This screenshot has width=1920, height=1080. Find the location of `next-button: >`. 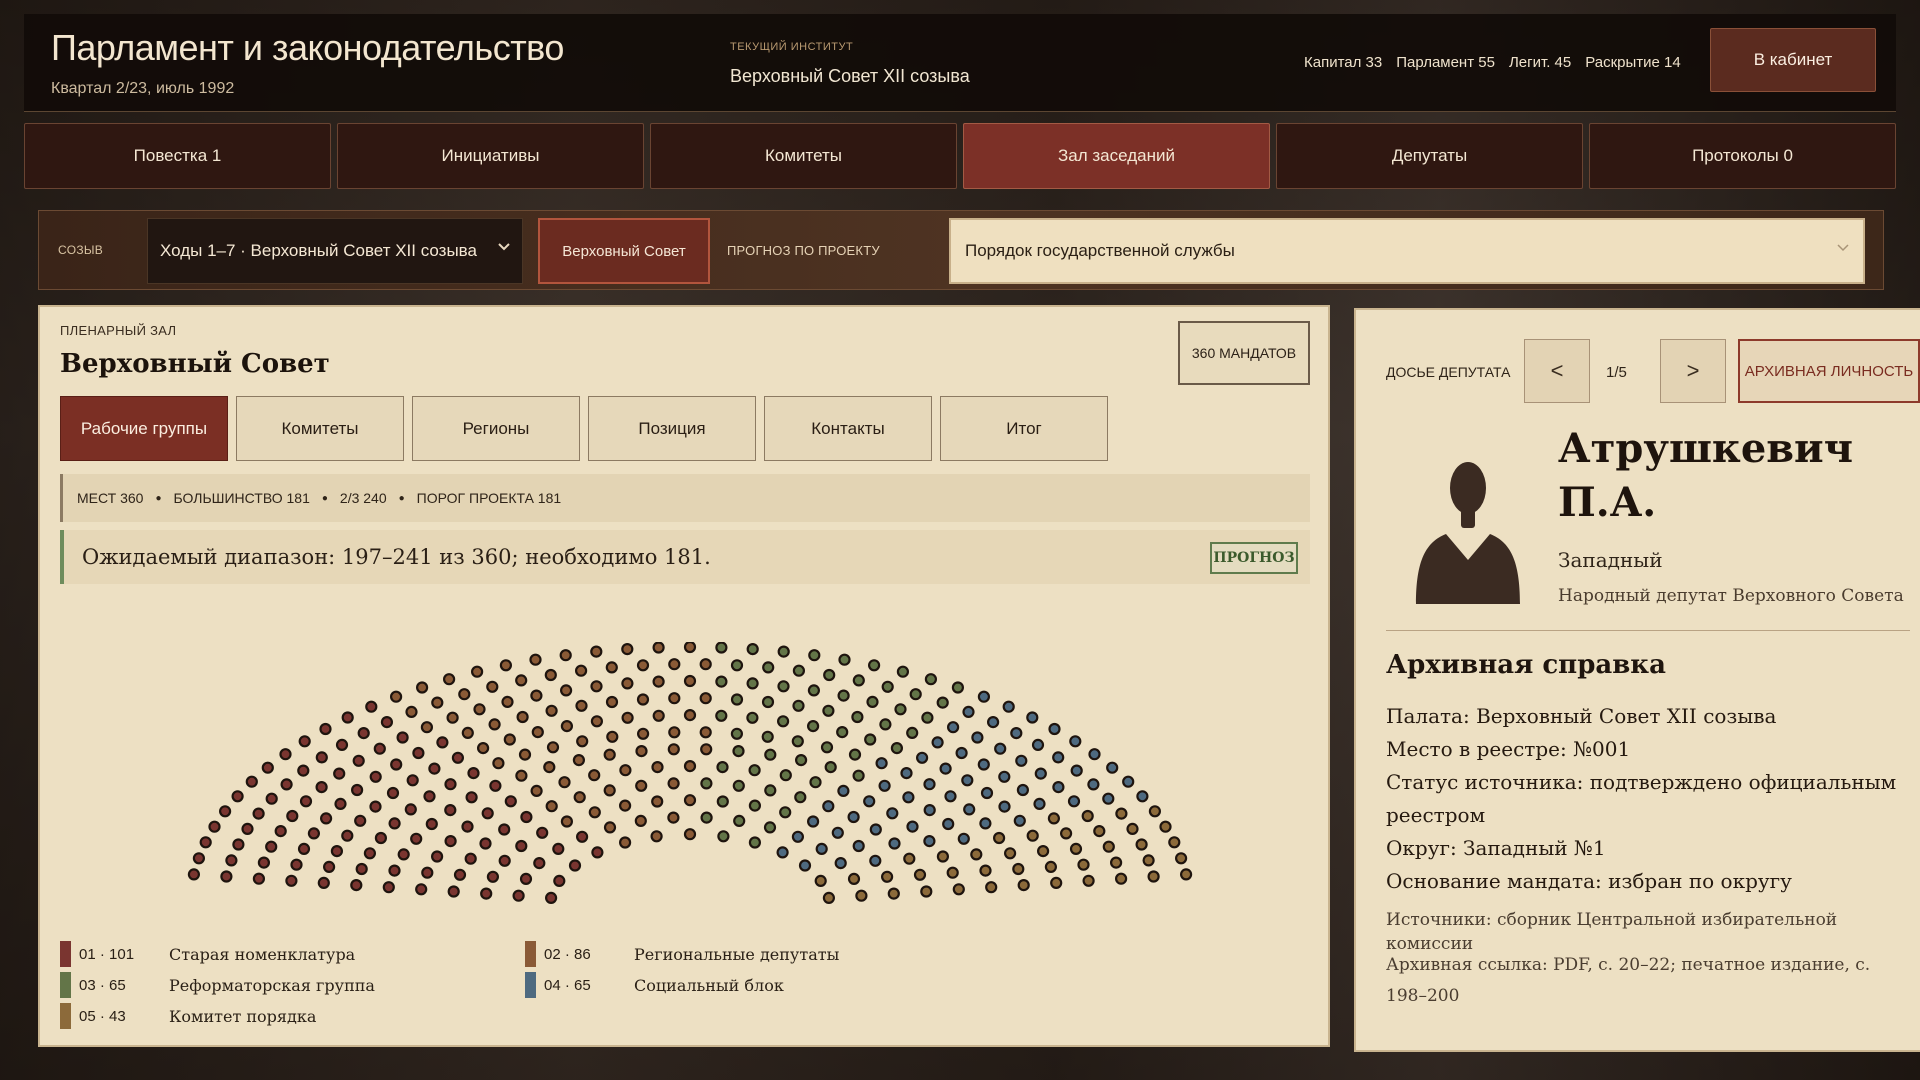

next-button: > is located at coordinates (1693, 371).